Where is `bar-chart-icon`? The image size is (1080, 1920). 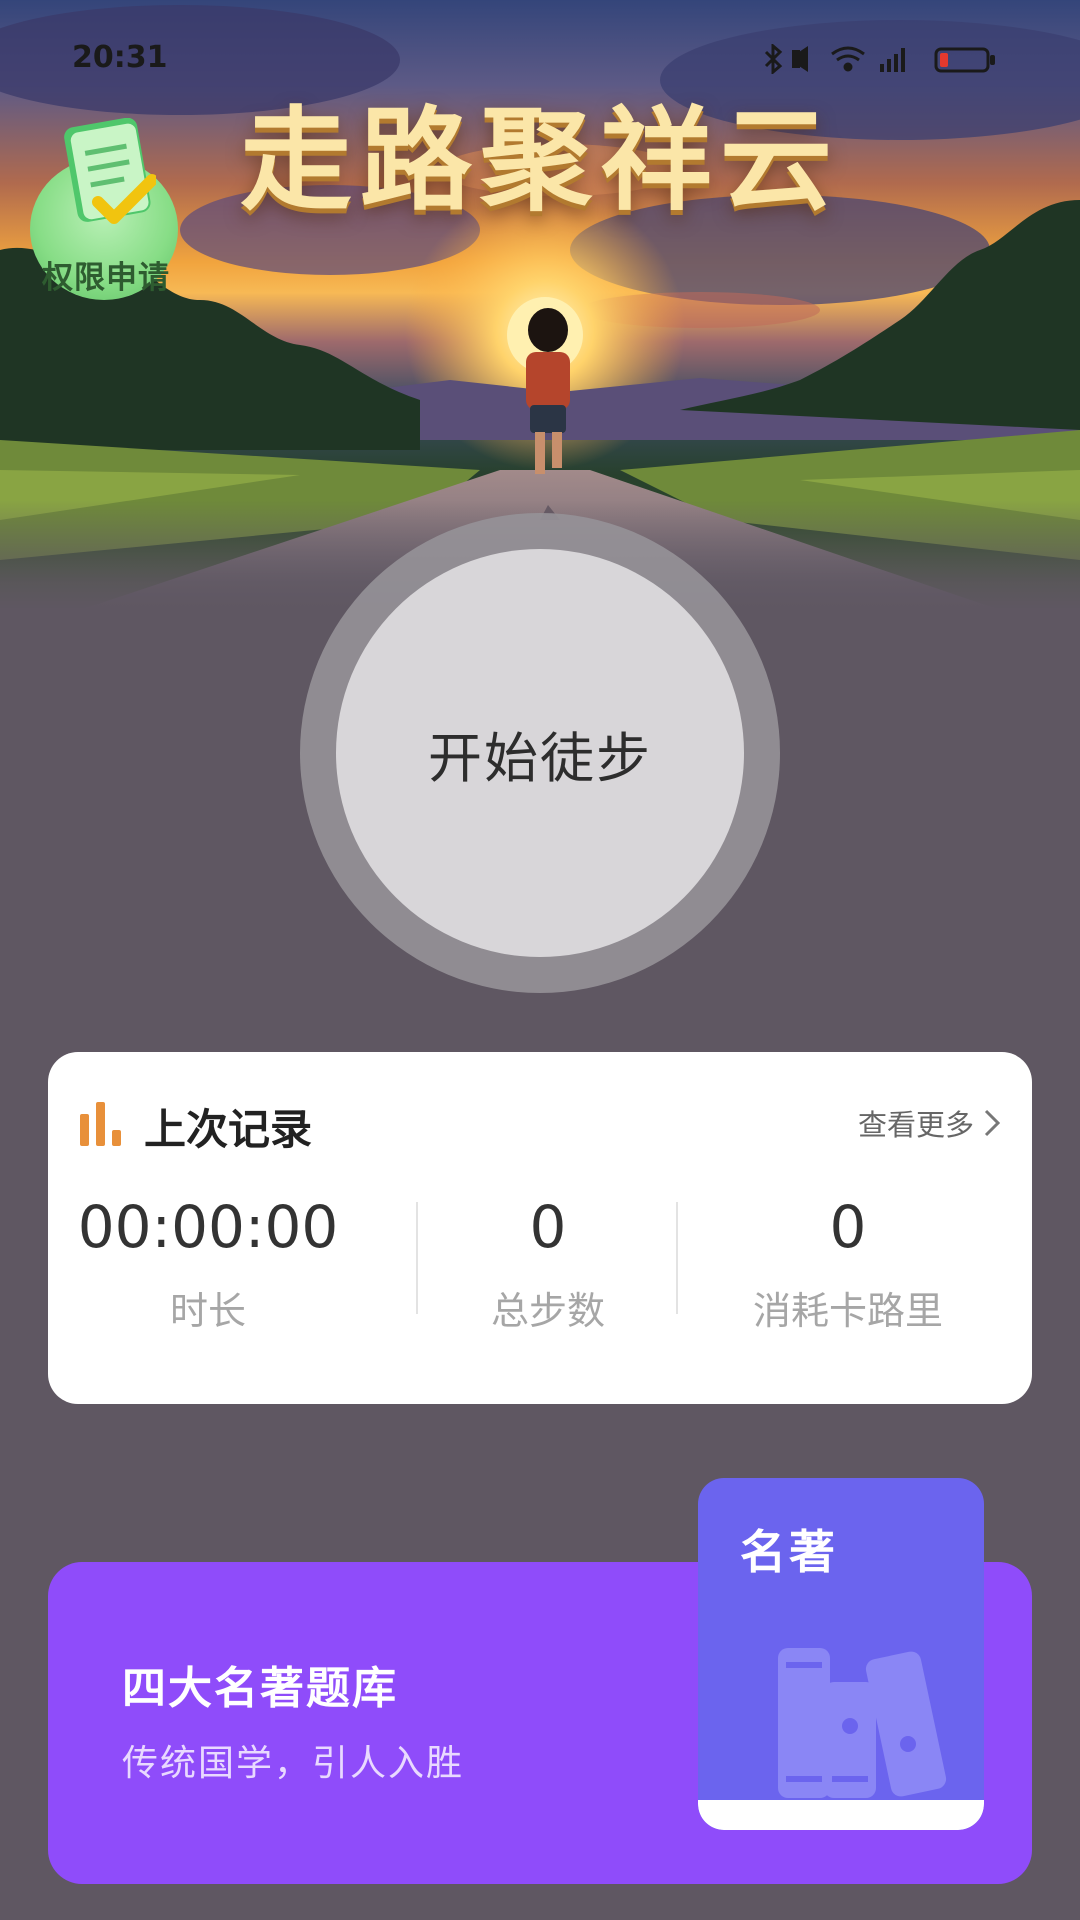
bar-chart-icon is located at coordinates (100, 1124).